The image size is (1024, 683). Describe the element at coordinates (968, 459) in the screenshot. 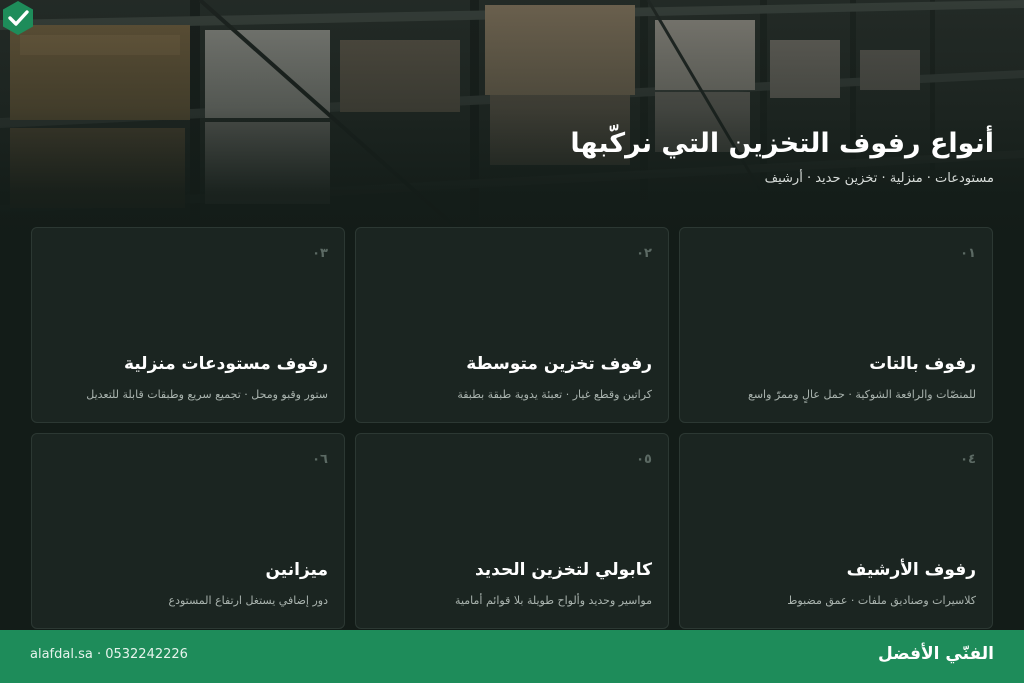

I see `card-number: ٠٤` at that location.